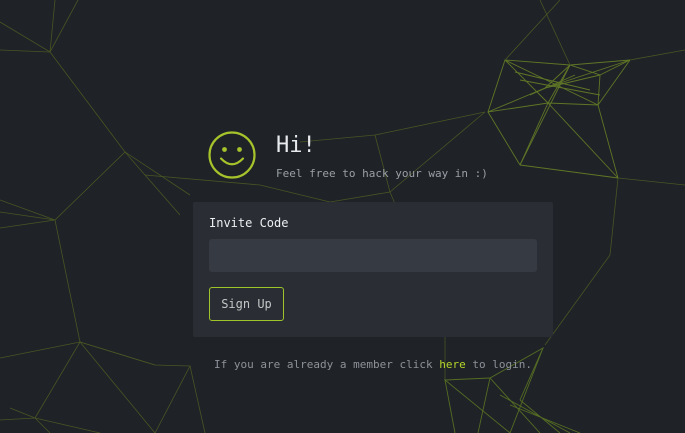  I want to click on invite-code-input, so click(373, 255).